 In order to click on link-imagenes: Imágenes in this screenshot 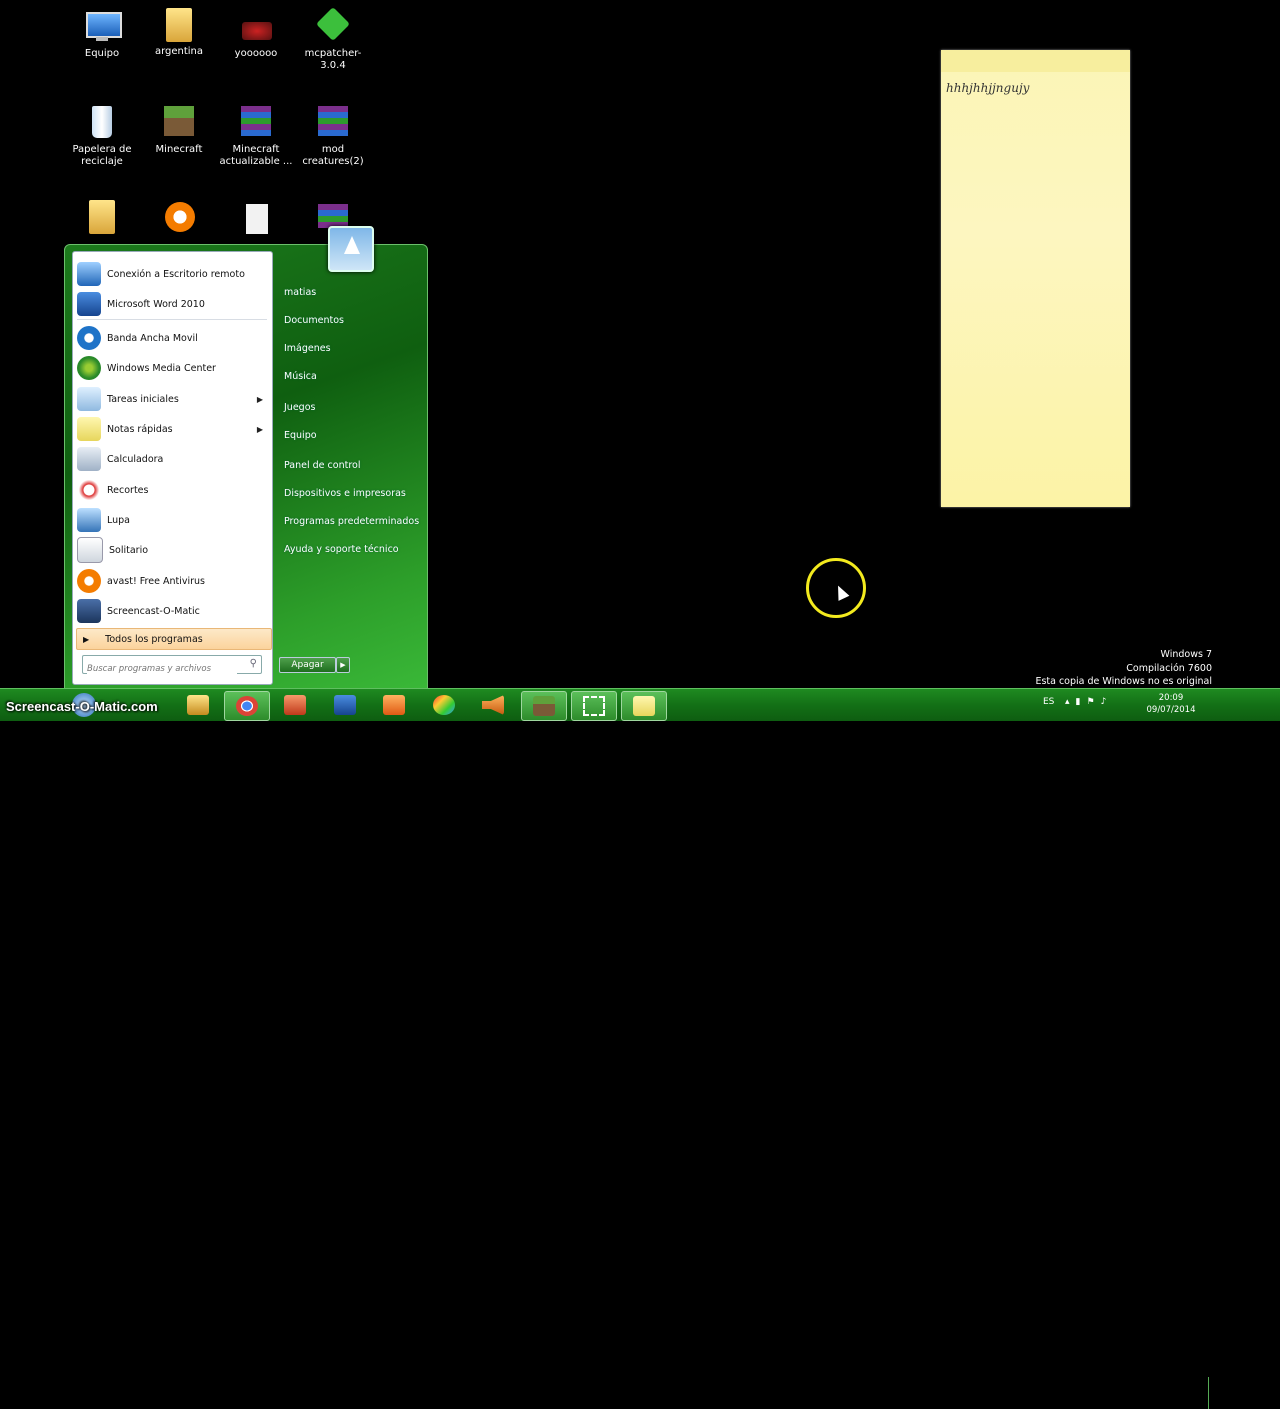, I will do `click(307, 348)`.